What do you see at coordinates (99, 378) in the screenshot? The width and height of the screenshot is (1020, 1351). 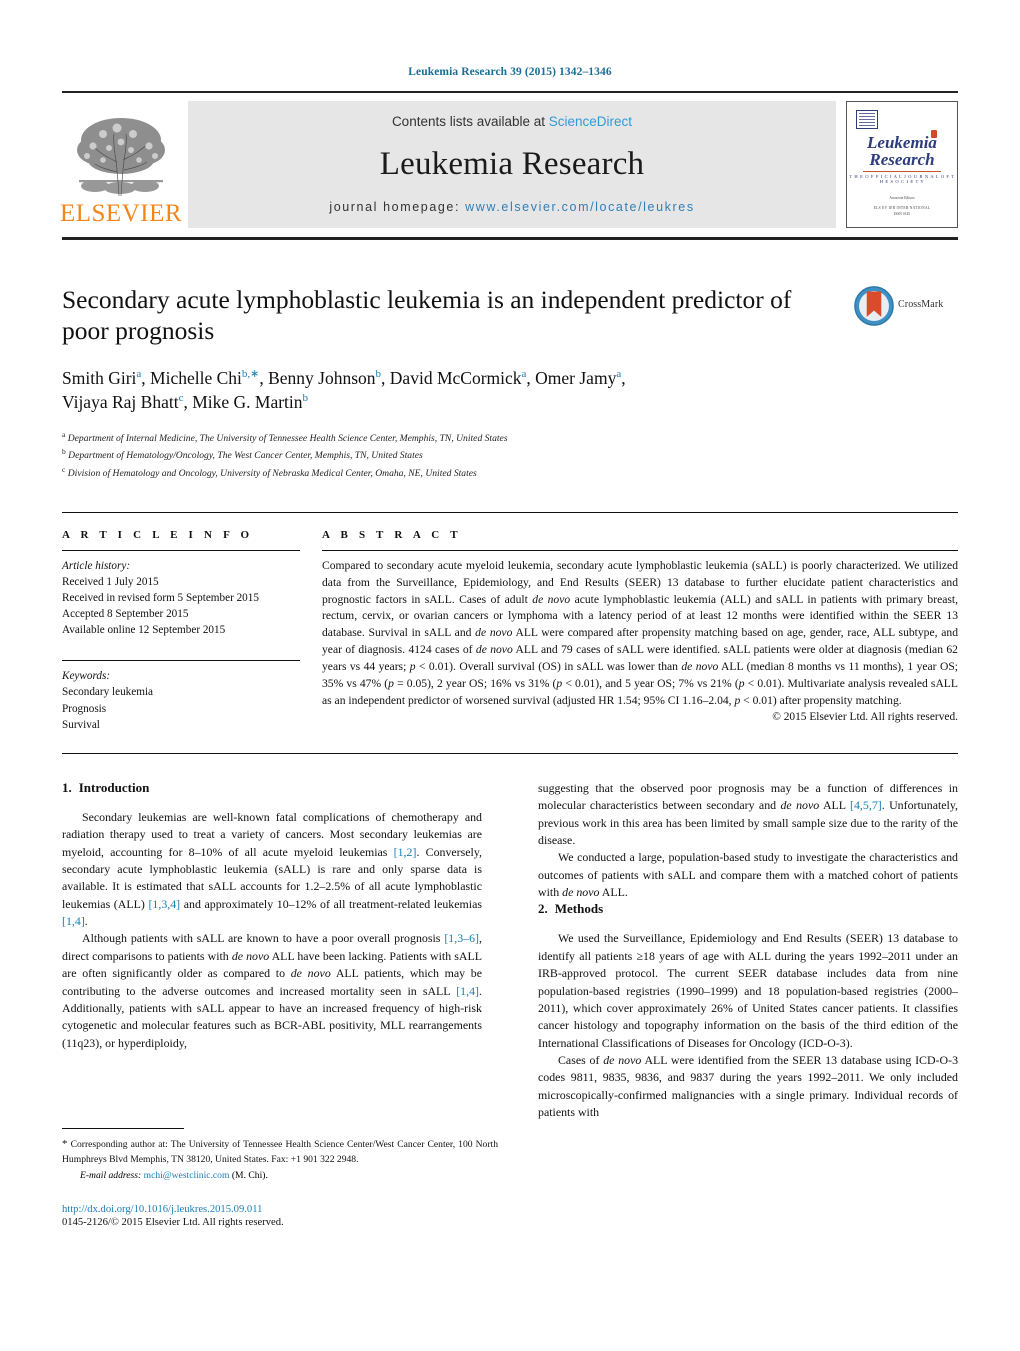 I see `author-name: Smith Giri` at bounding box center [99, 378].